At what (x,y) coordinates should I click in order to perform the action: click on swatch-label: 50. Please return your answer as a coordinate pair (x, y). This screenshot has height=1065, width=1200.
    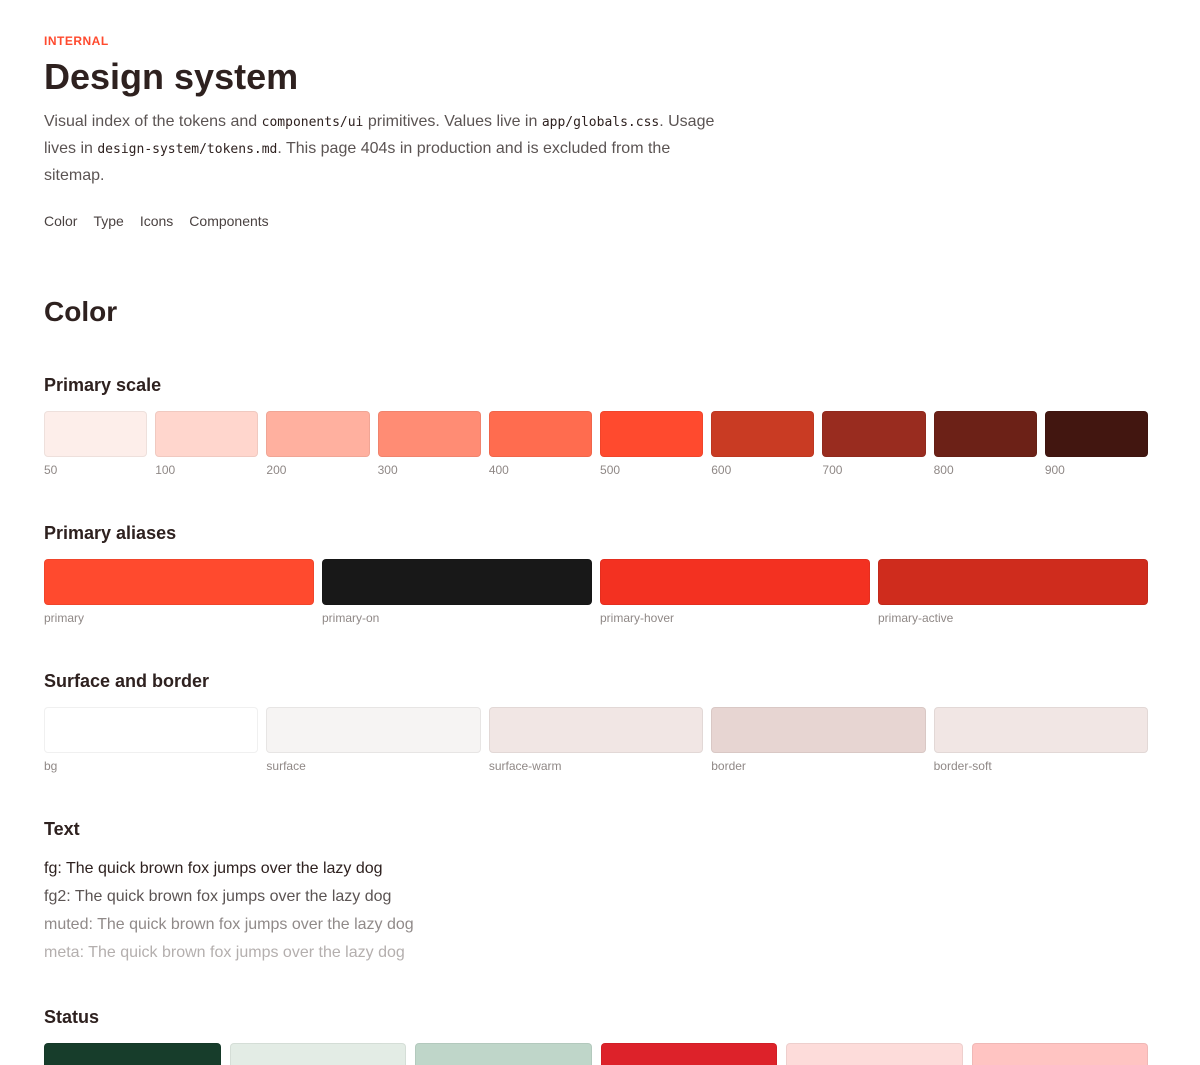
    Looking at the image, I should click on (51, 470).